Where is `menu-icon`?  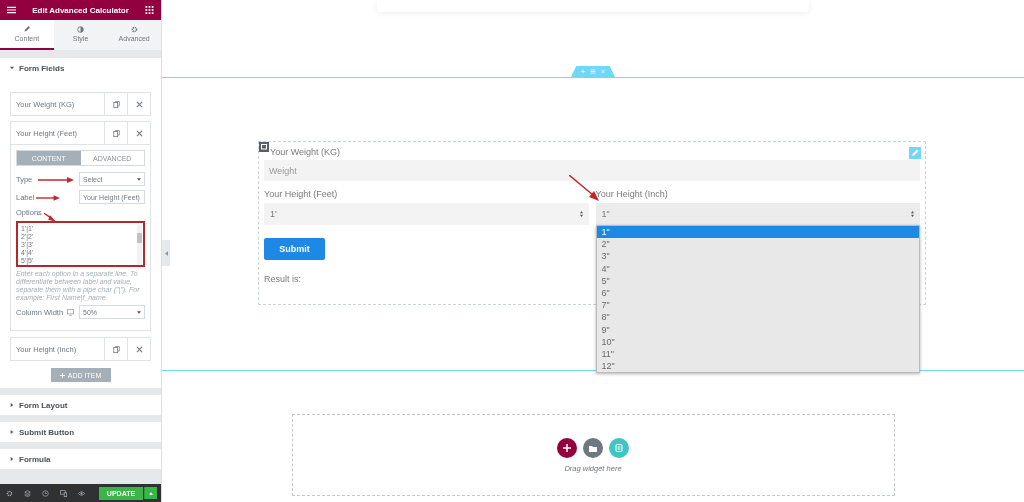
menu-icon is located at coordinates (11, 10).